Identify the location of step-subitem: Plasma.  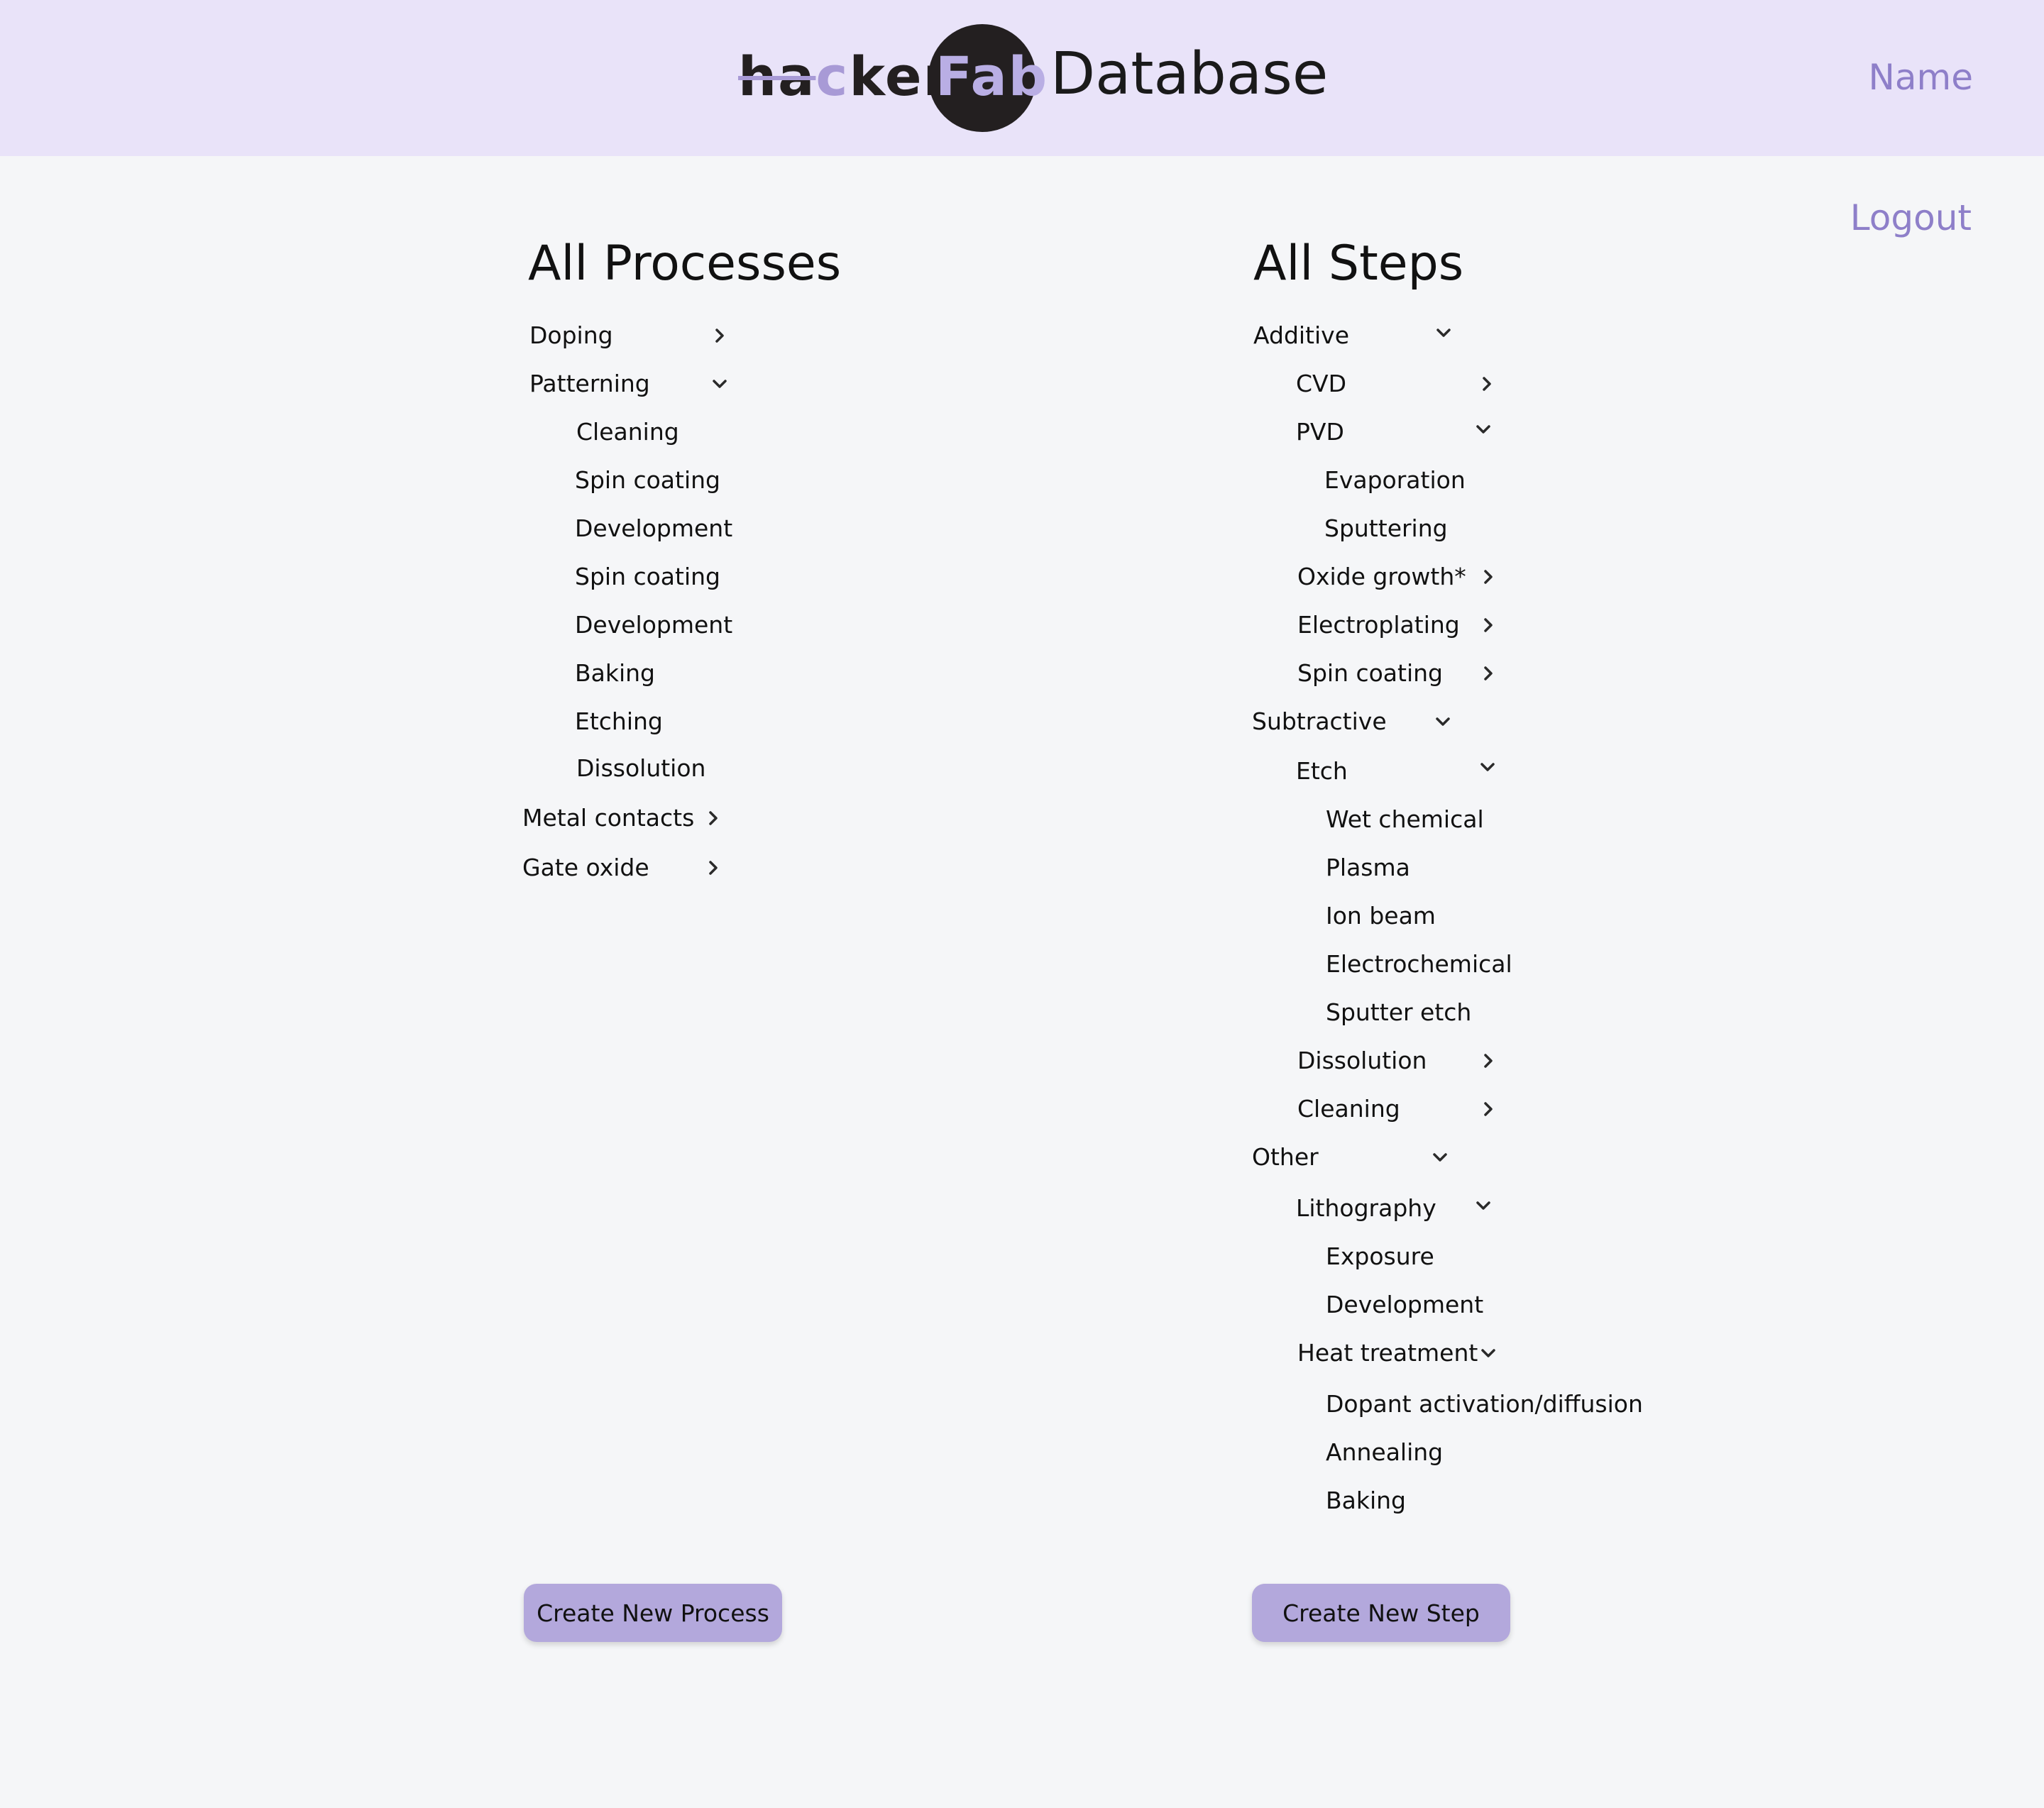
(1368, 868).